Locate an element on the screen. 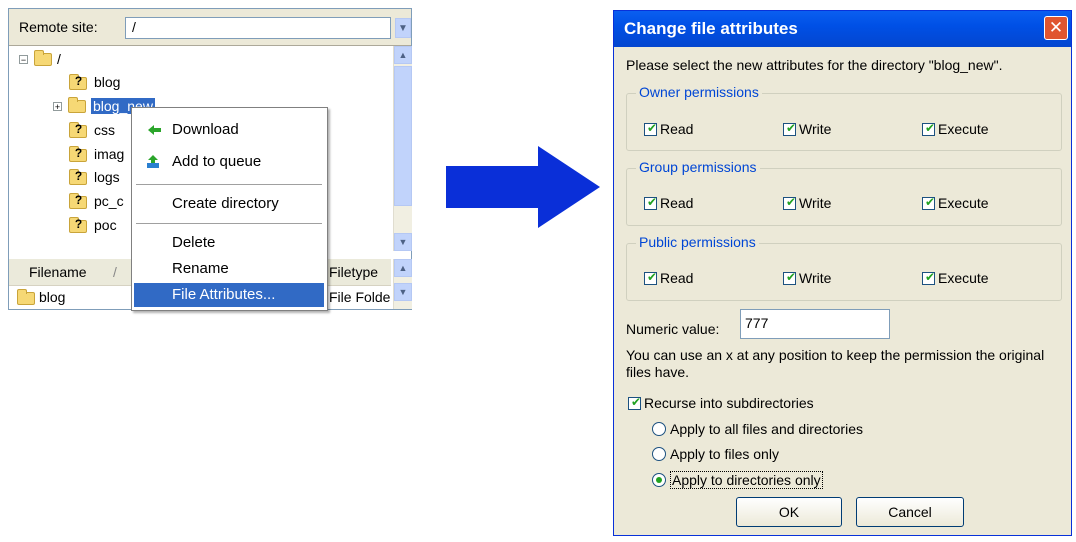 The image size is (1076, 542). tree-item-images: ? imag is located at coordinates (96, 154).